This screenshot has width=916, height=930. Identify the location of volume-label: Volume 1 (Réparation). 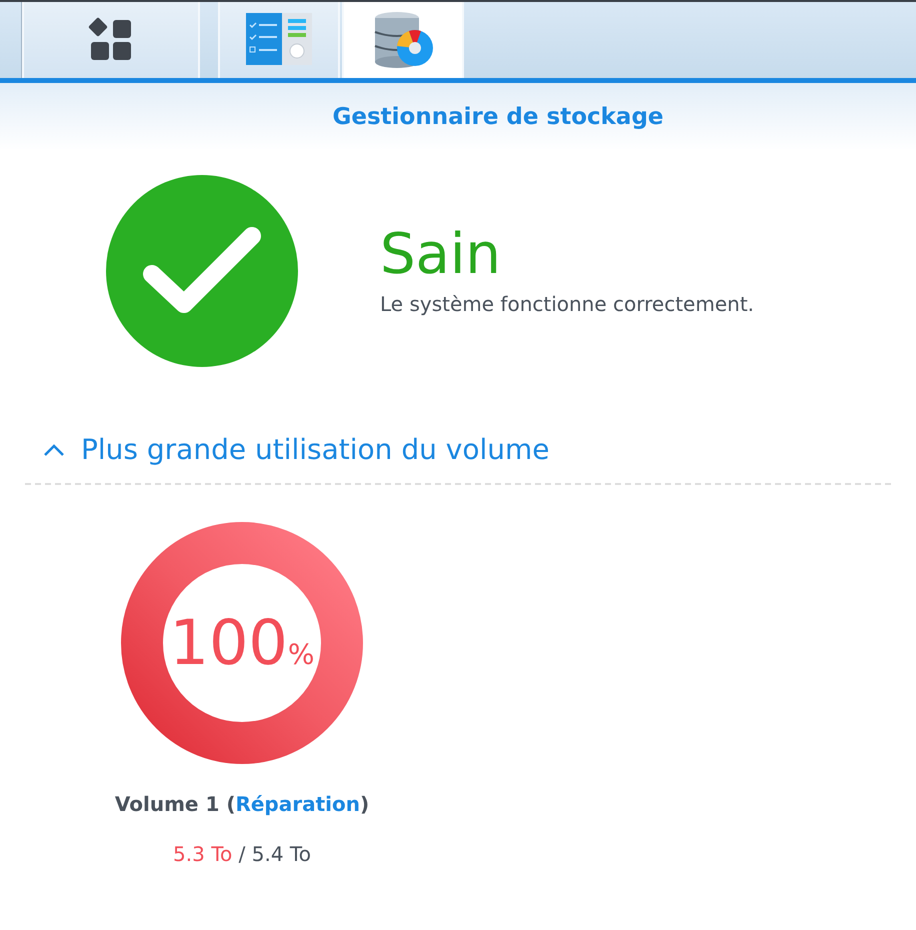
(242, 804).